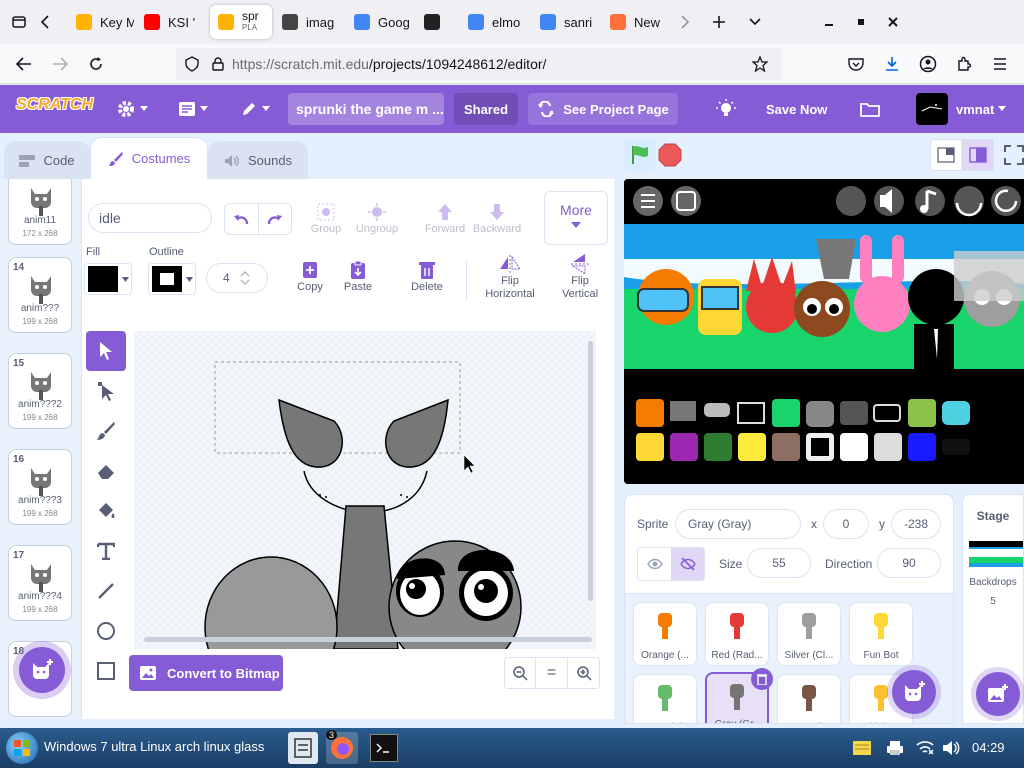 The width and height of the screenshot is (1024, 768). What do you see at coordinates (486, 109) in the screenshot?
I see `shared-button: Shared` at bounding box center [486, 109].